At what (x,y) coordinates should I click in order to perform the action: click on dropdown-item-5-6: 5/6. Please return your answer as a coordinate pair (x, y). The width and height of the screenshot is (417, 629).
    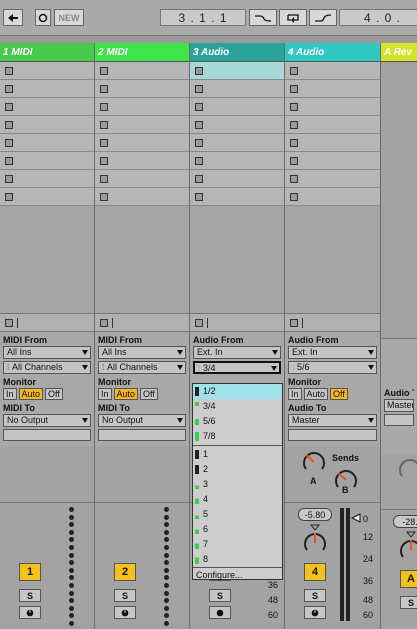
    Looking at the image, I should click on (237, 421).